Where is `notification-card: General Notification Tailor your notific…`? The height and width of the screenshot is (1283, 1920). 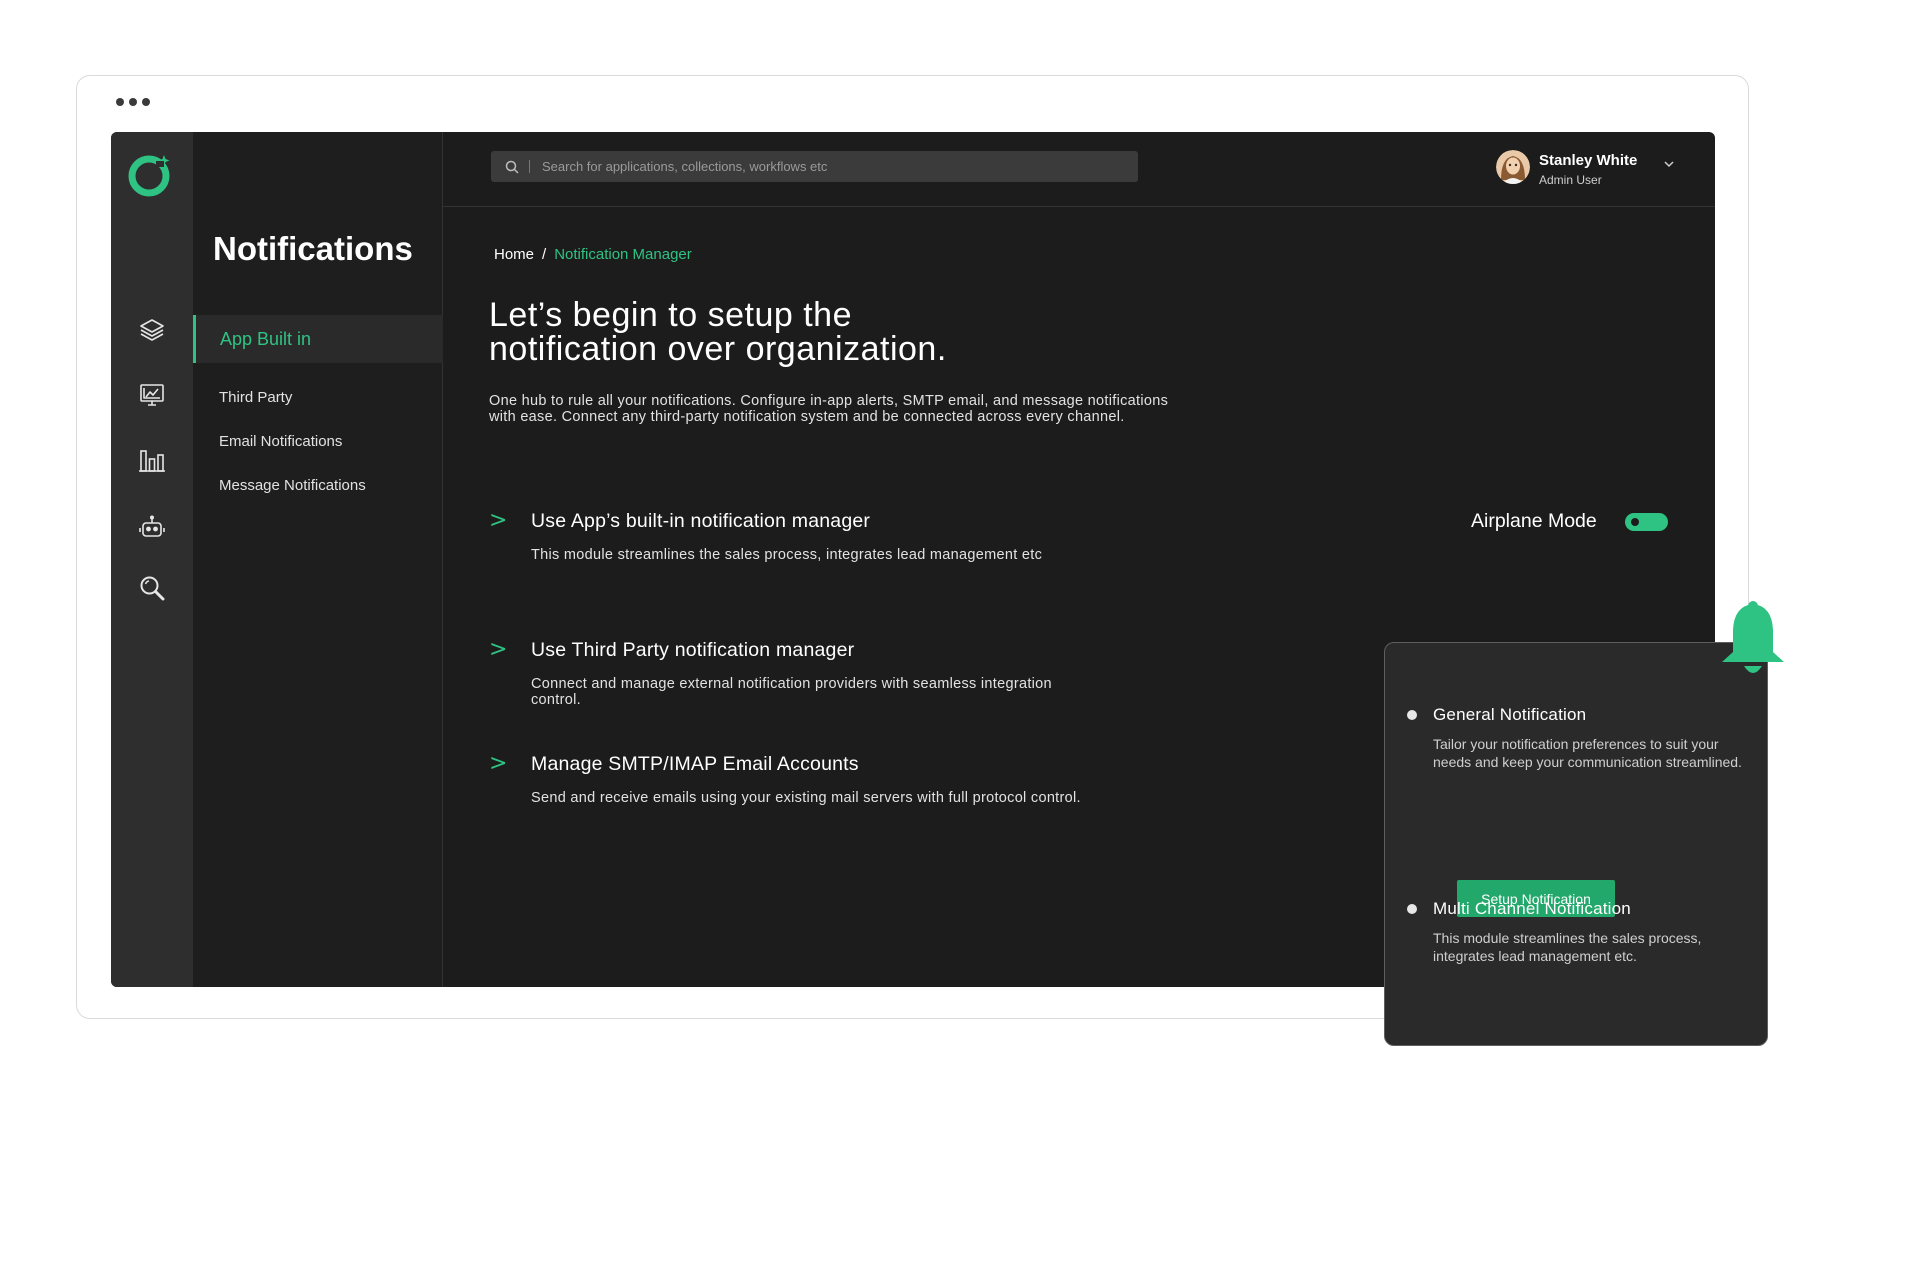 notification-card: General Notification Tailor your notific… is located at coordinates (1576, 844).